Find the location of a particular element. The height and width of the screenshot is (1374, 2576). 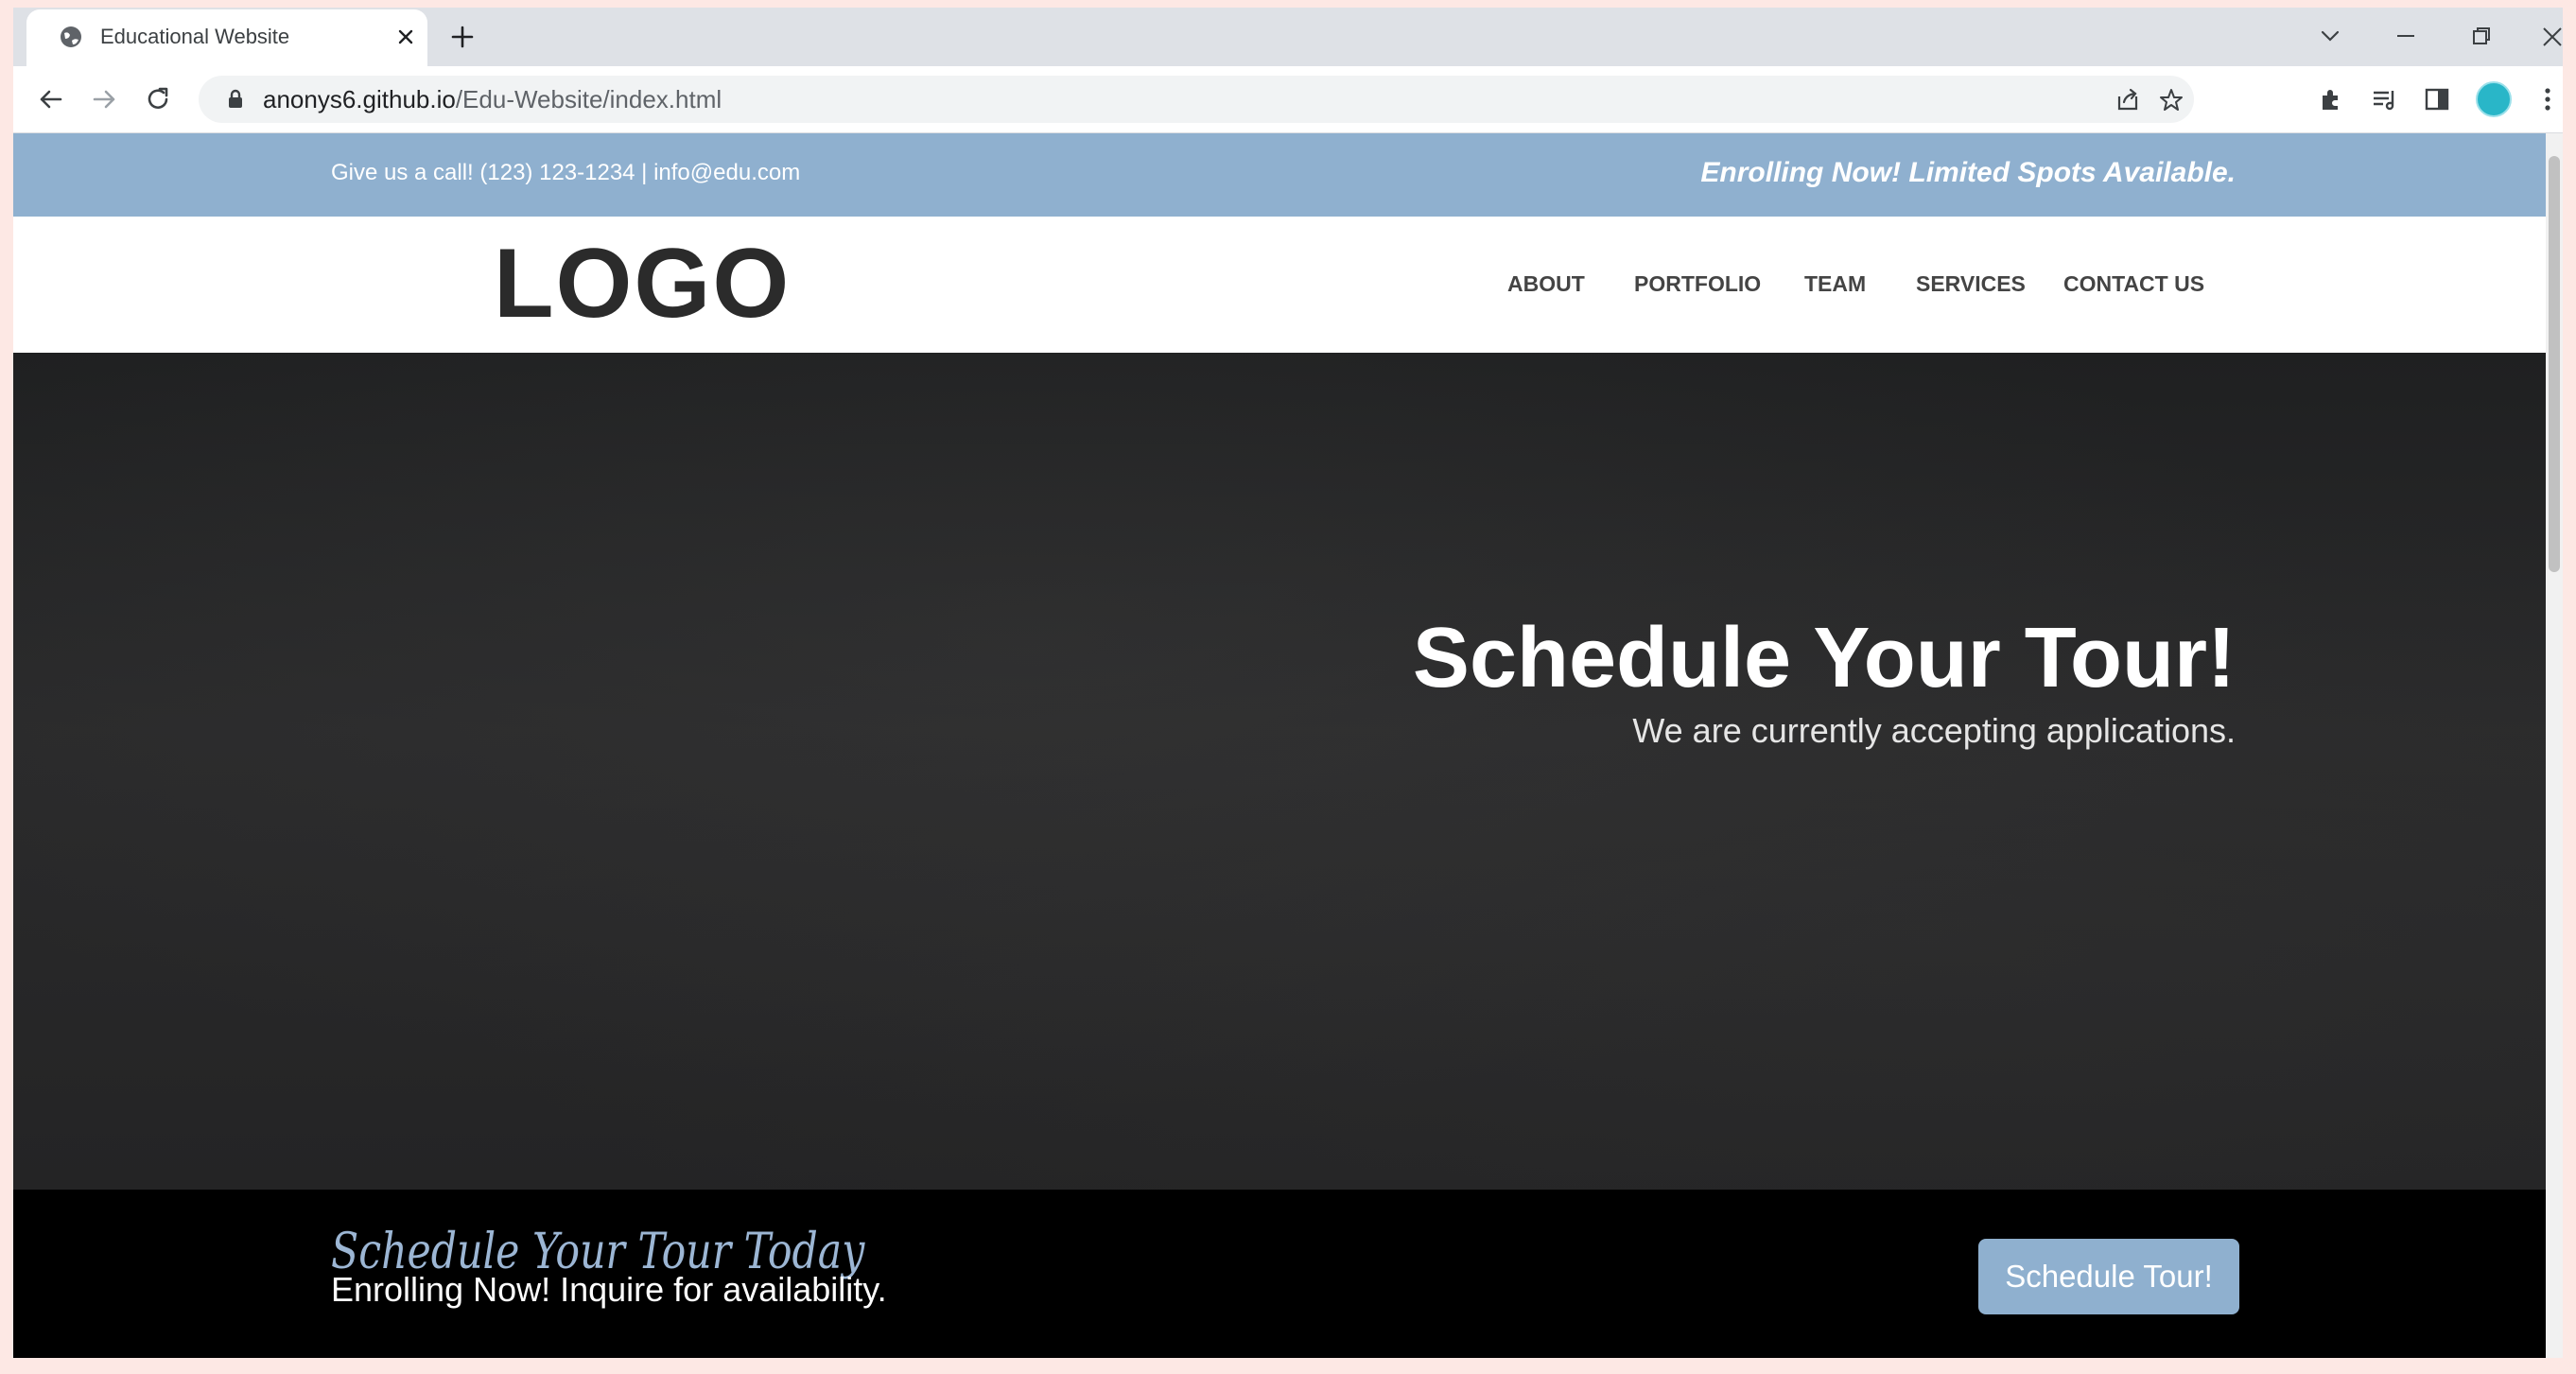

reading-list-icon is located at coordinates (2384, 99).